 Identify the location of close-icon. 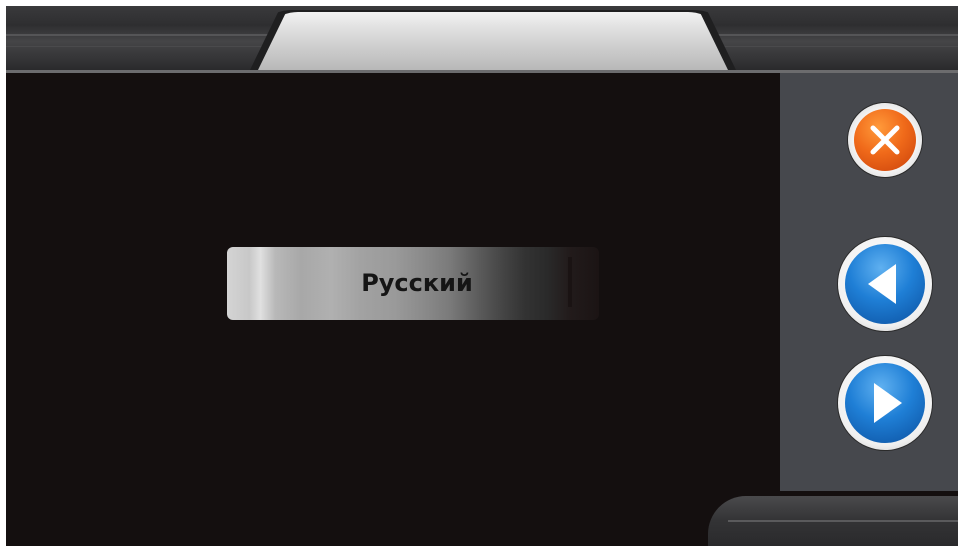
(885, 140).